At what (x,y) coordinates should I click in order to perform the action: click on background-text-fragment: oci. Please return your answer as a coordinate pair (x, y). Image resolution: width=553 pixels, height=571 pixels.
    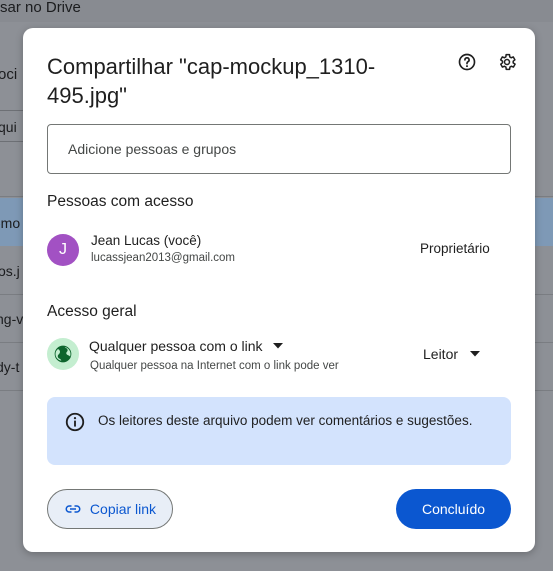
    Looking at the image, I should click on (9, 74).